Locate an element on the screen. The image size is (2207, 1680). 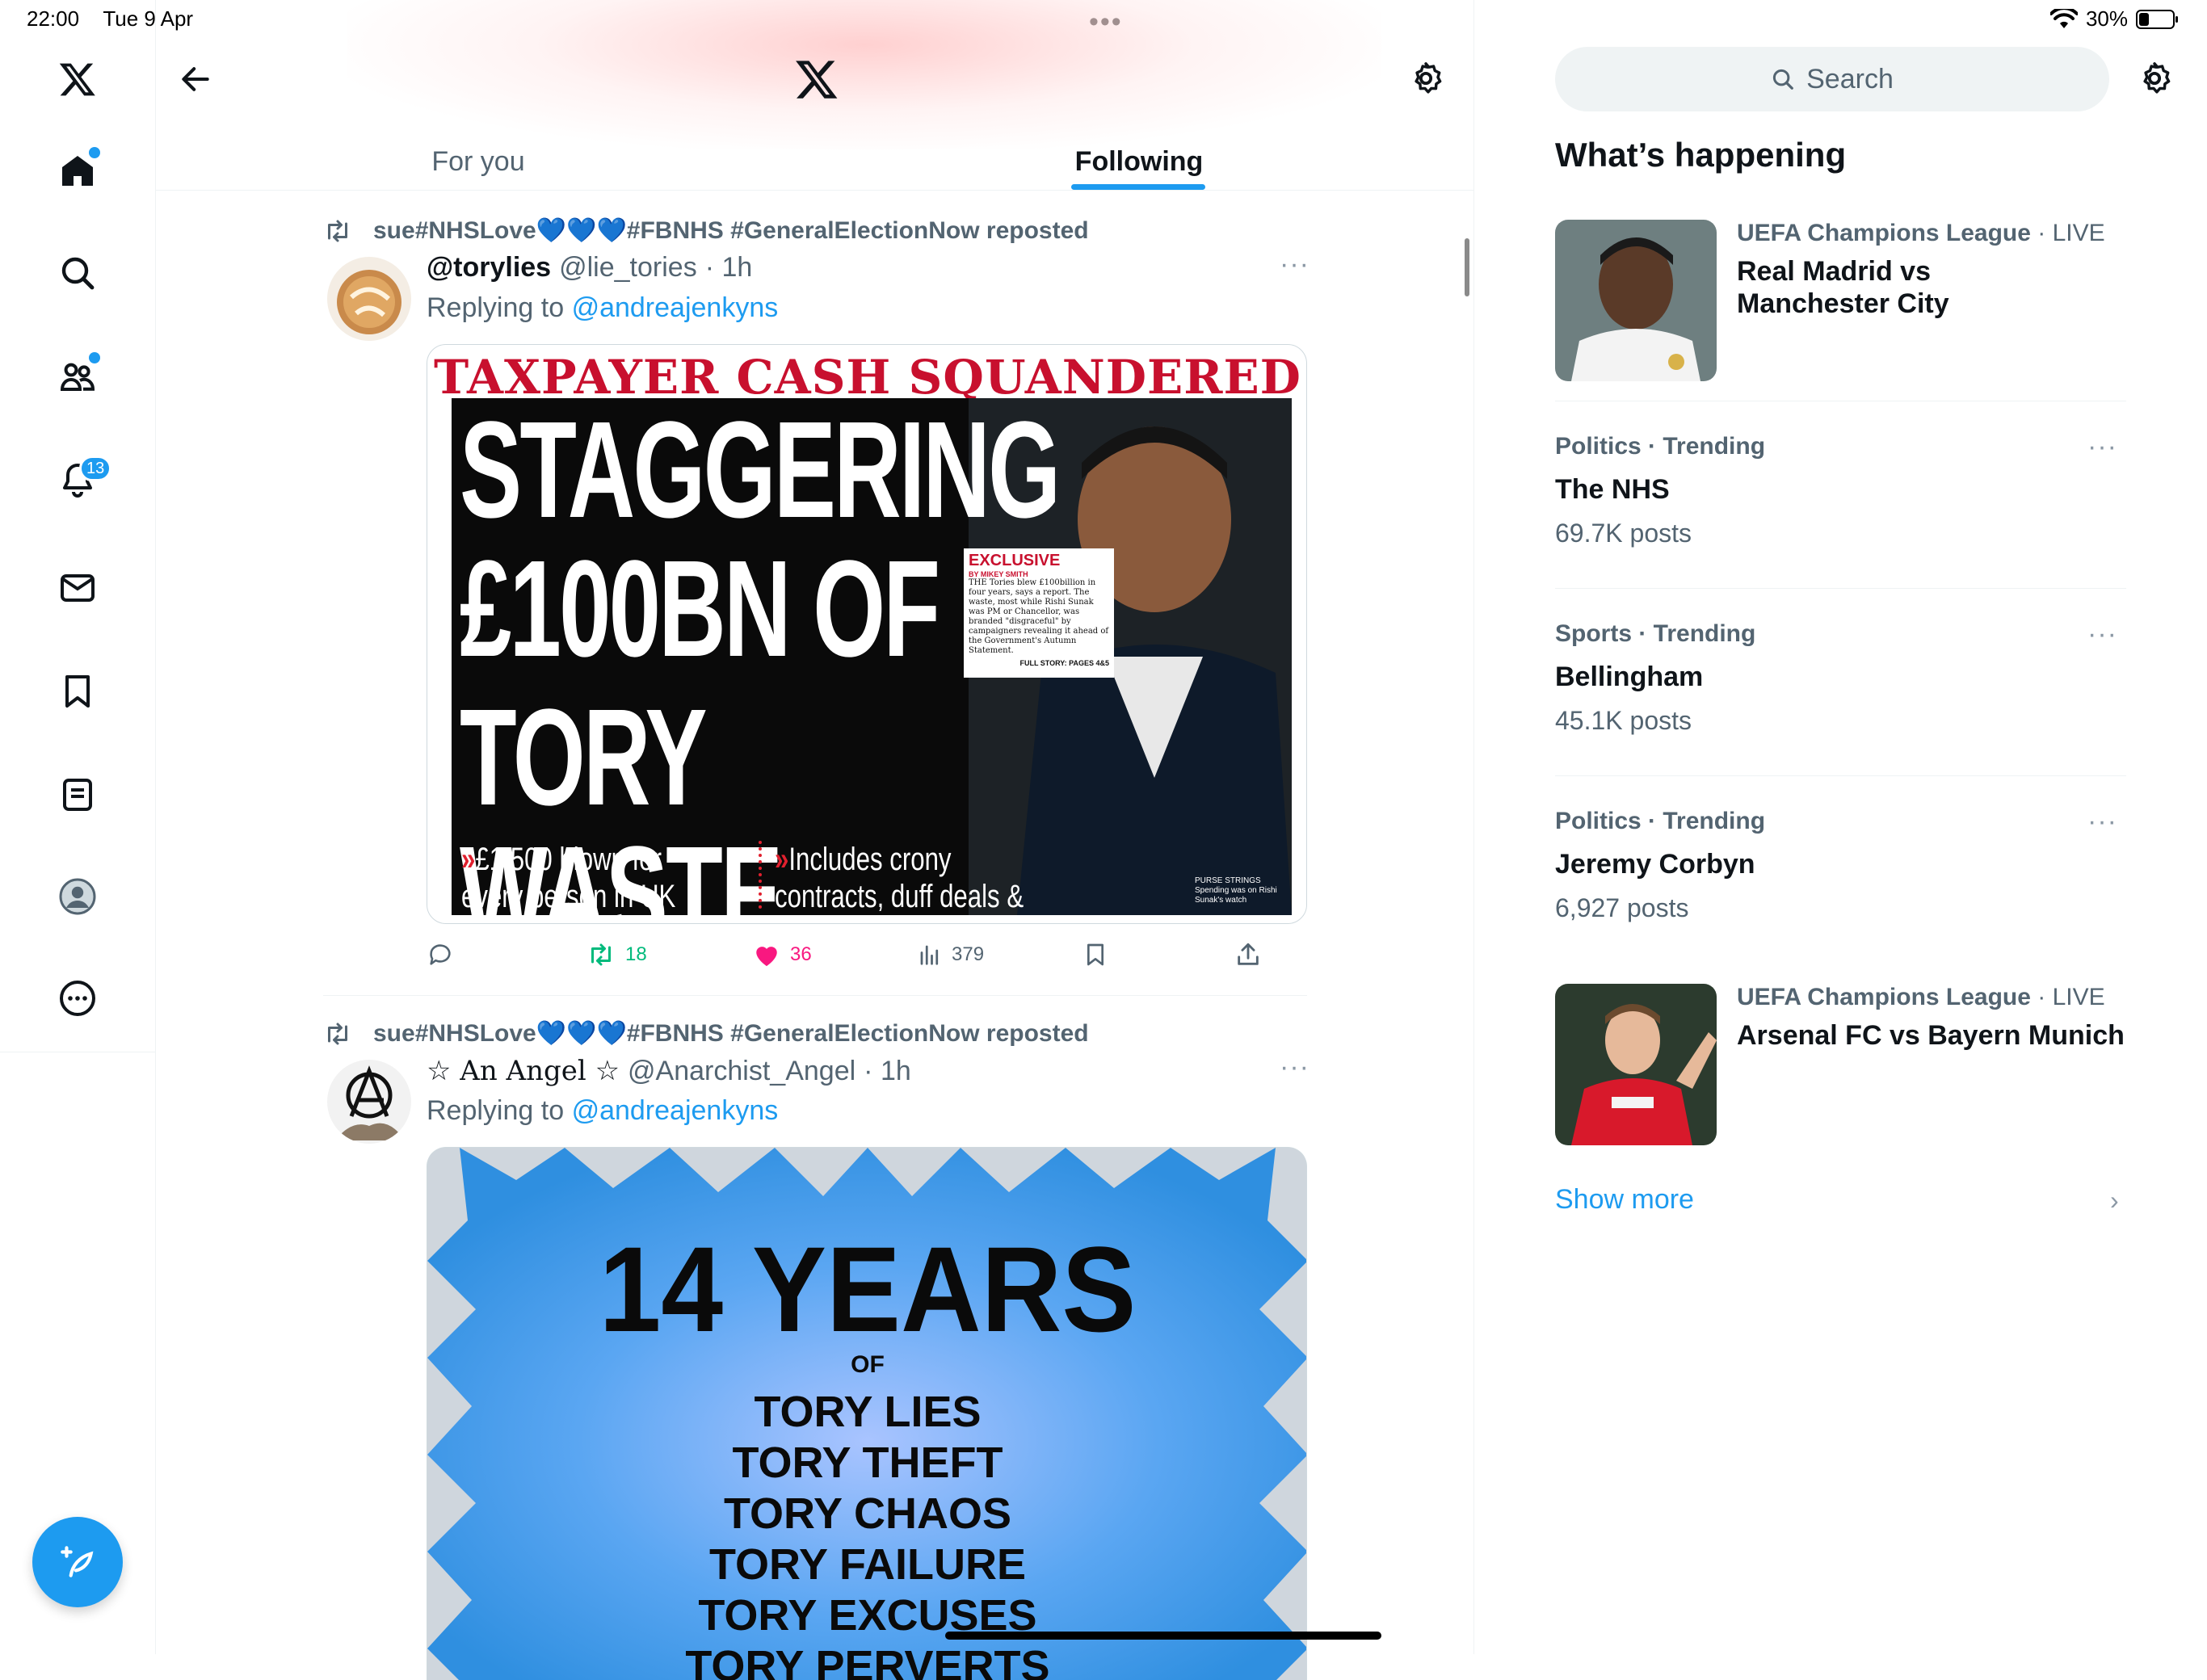
trend-title-line1: Real Madrid vs is located at coordinates (1834, 271).